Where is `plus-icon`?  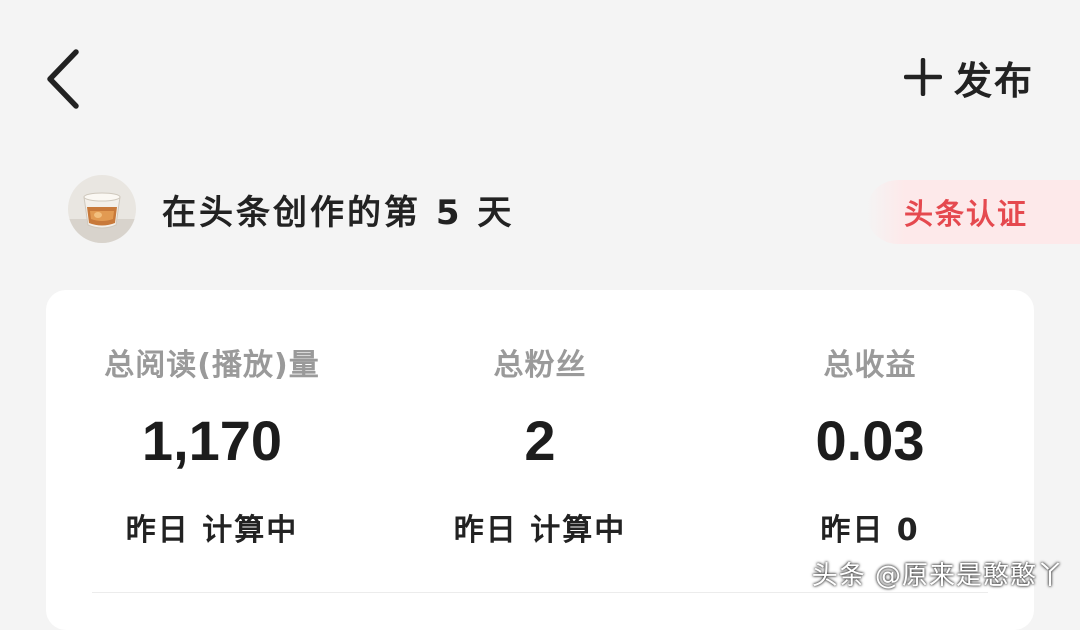 plus-icon is located at coordinates (922, 77).